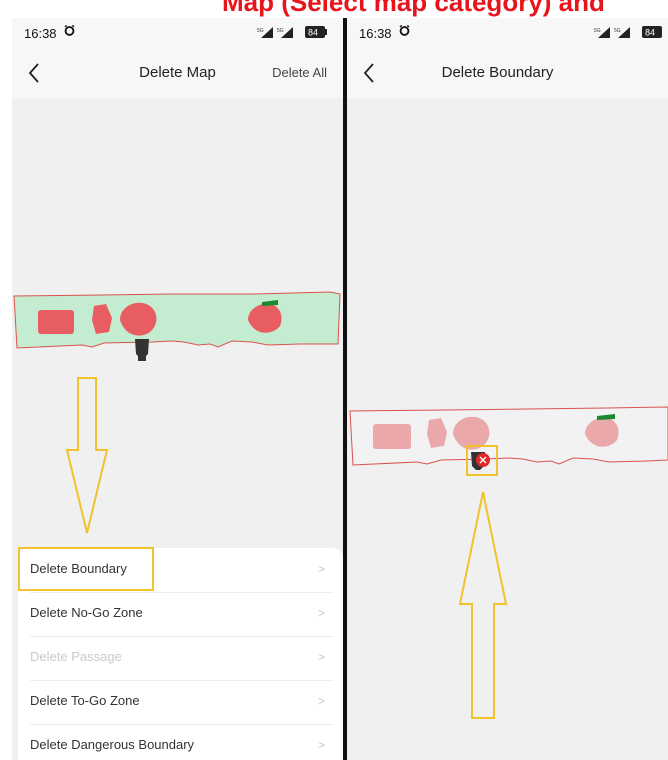  What do you see at coordinates (181, 702) in the screenshot?
I see `menu-item-delete-to-go-zone: Delete To-Go Zone >` at bounding box center [181, 702].